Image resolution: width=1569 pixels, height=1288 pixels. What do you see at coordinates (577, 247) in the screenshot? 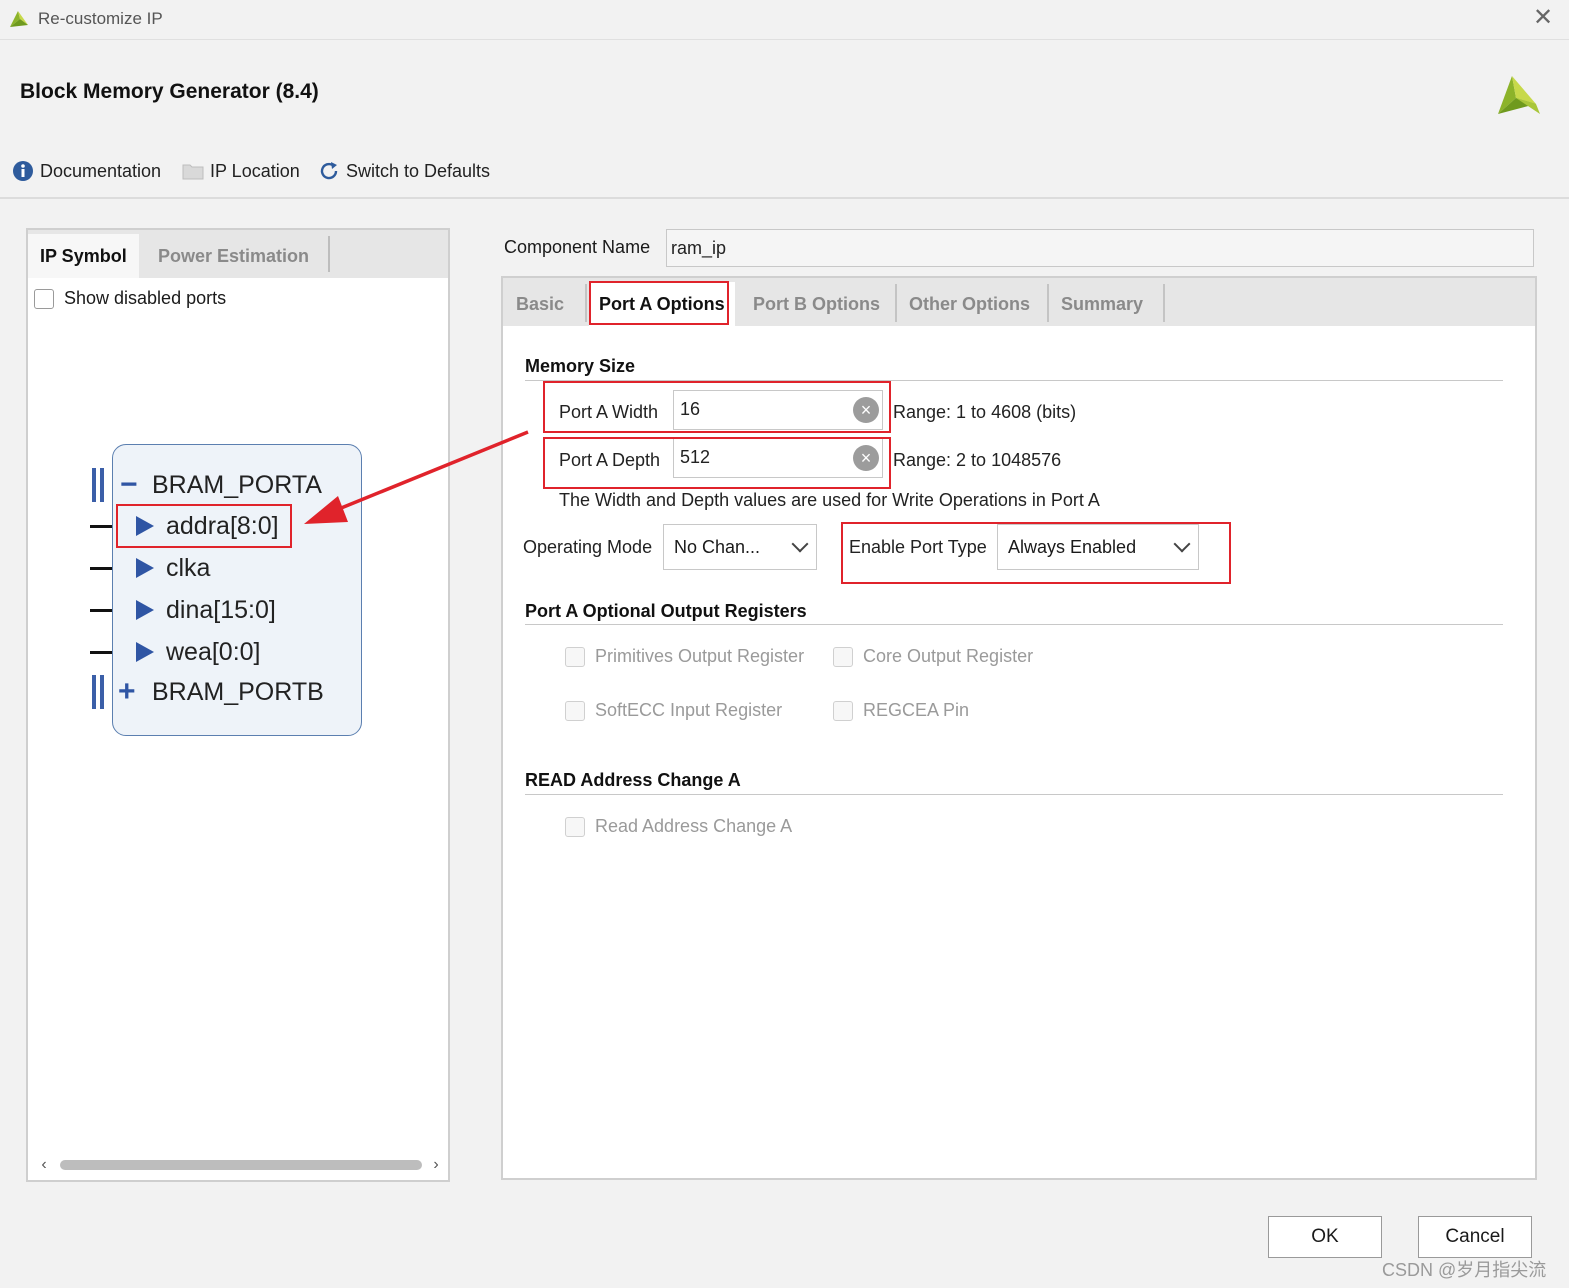
I see `component-name-label: Component Name` at bounding box center [577, 247].